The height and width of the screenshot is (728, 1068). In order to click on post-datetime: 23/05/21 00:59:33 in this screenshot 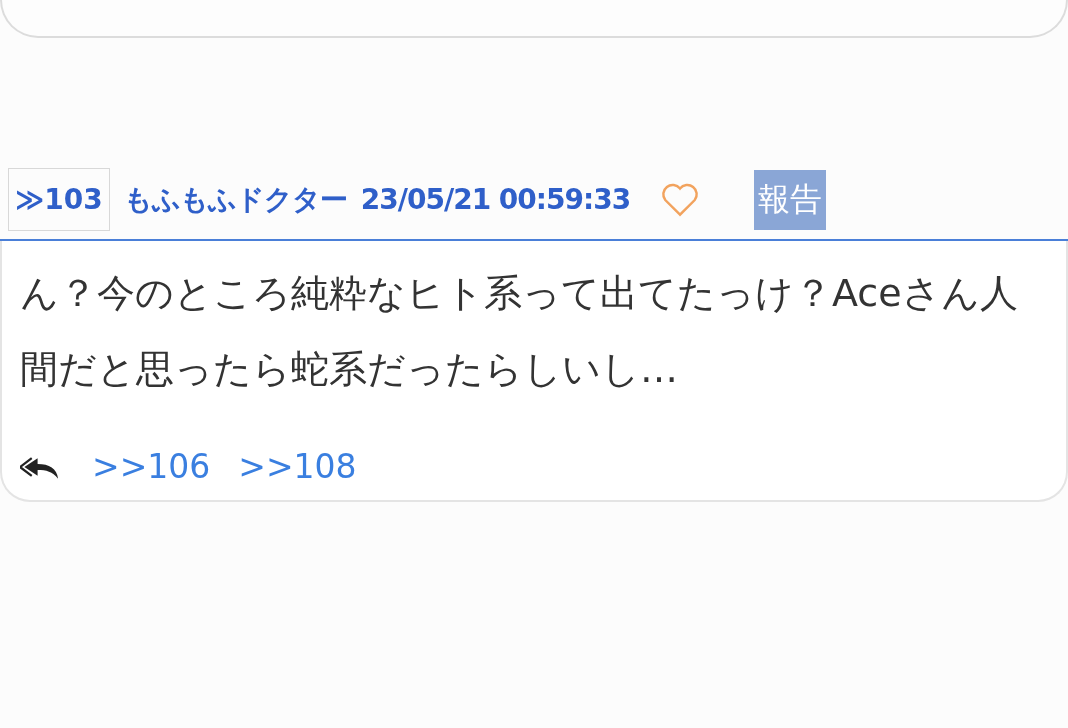, I will do `click(495, 199)`.